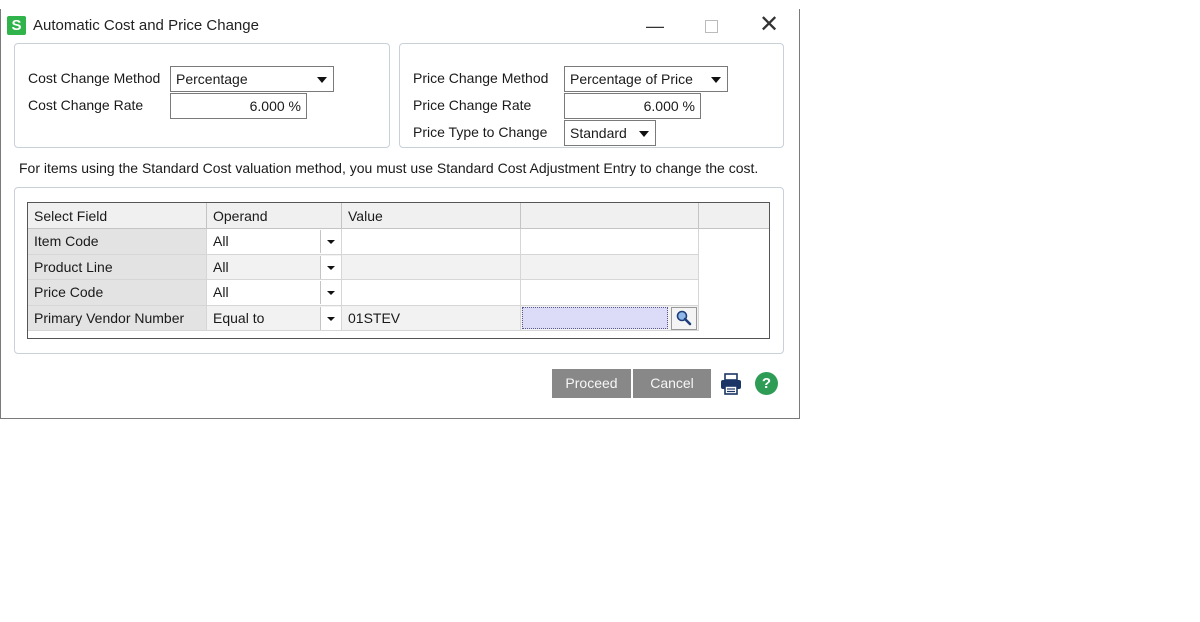  What do you see at coordinates (274, 216) in the screenshot?
I see `column-header-operand: Operand` at bounding box center [274, 216].